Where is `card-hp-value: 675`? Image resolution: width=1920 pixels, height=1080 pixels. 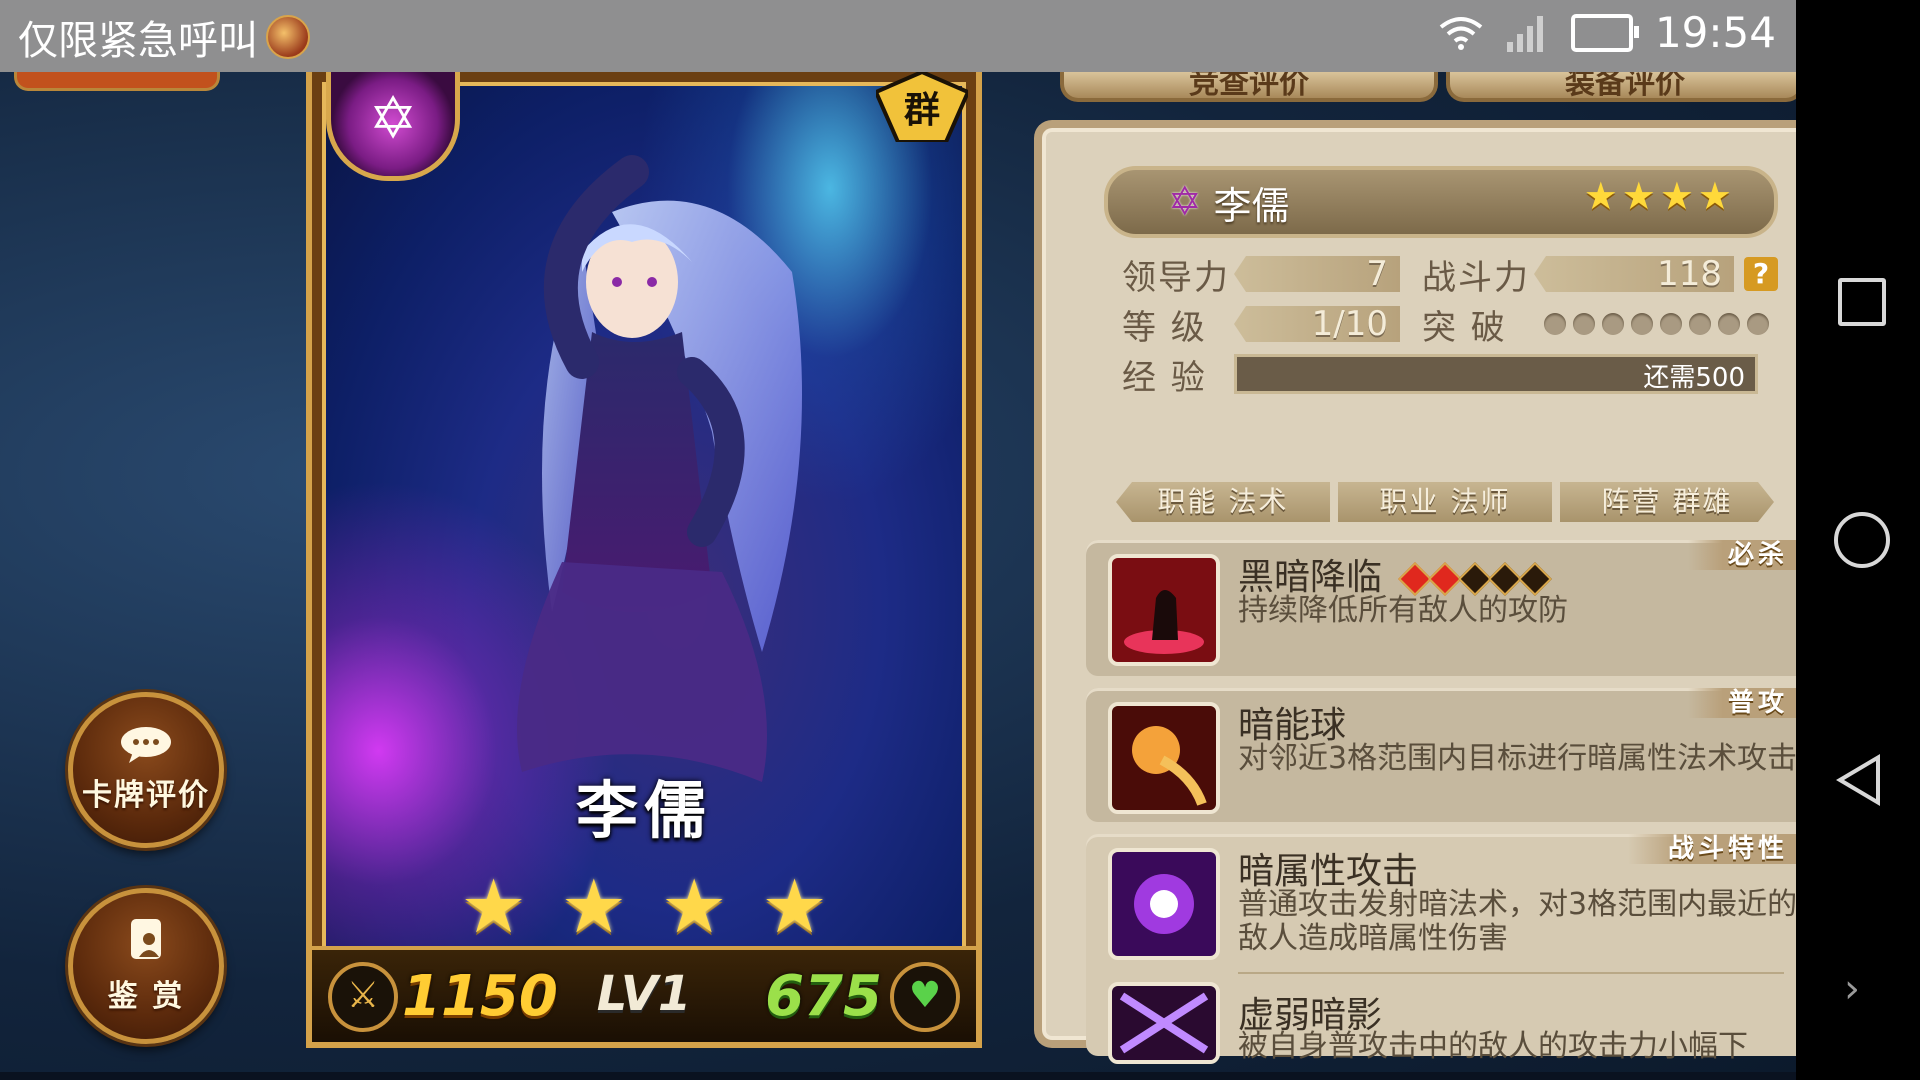
card-hp-value: 675 is located at coordinates (823, 996).